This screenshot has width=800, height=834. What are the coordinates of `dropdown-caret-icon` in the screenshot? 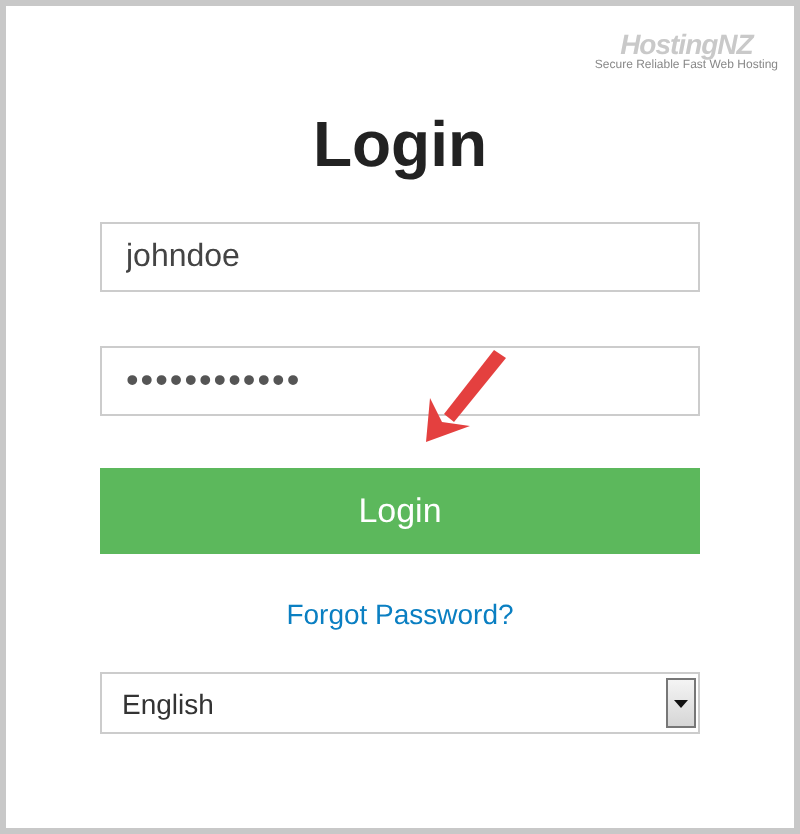 It's located at (681, 703).